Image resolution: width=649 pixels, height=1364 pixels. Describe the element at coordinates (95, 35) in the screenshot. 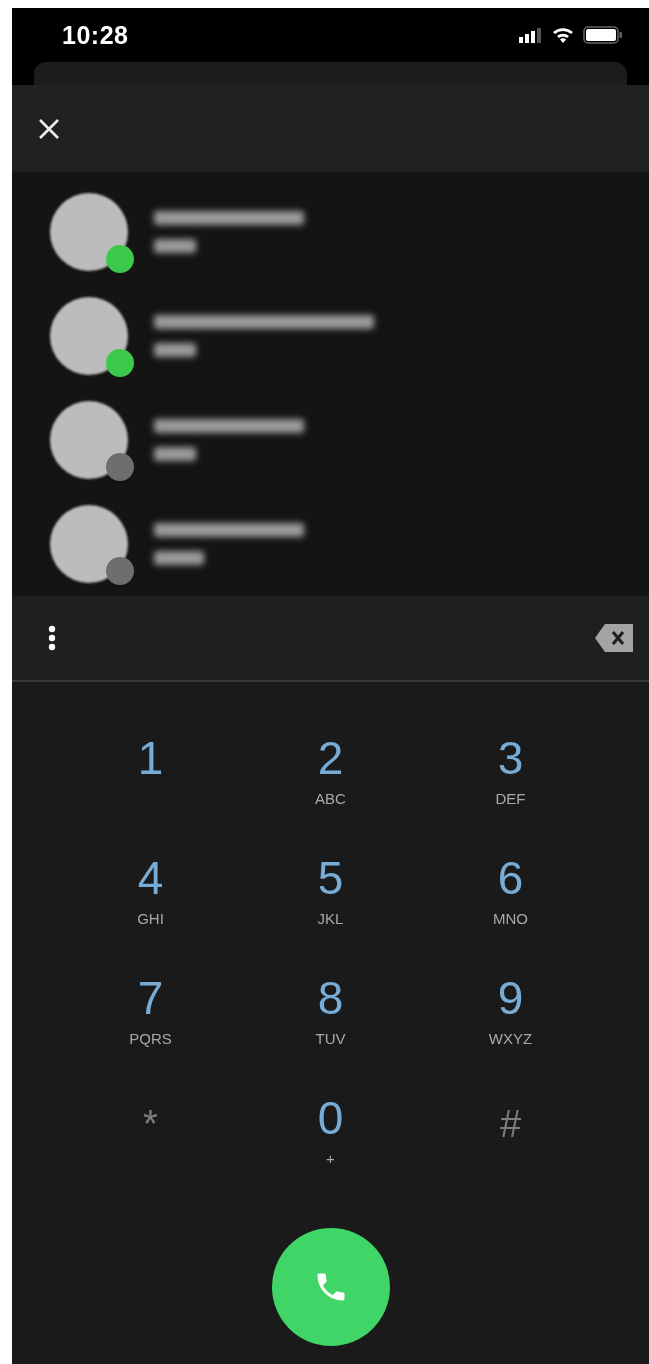

I see `status-time: 10:28` at that location.